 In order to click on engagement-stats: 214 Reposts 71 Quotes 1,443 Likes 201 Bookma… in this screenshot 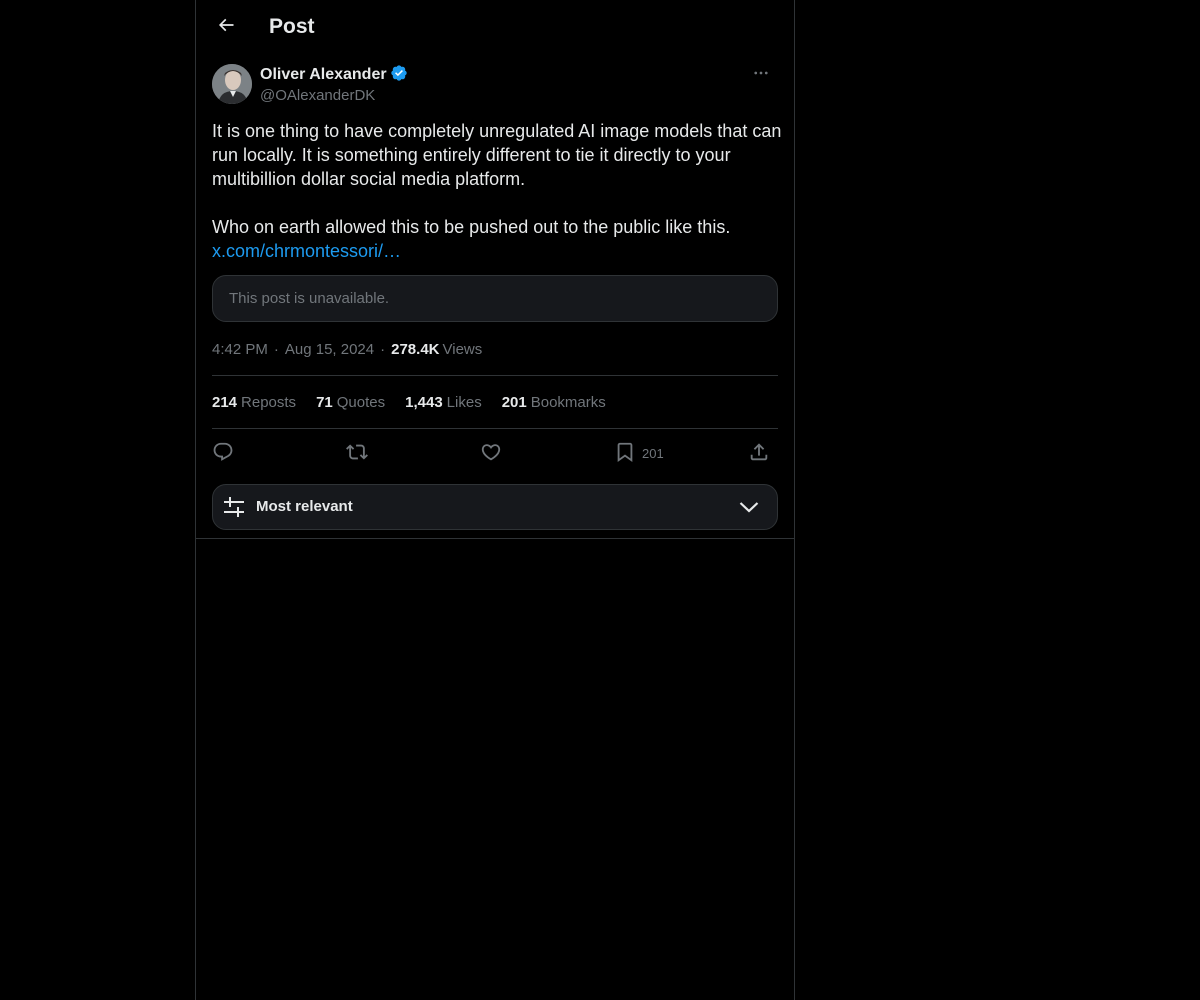, I will do `click(419, 402)`.